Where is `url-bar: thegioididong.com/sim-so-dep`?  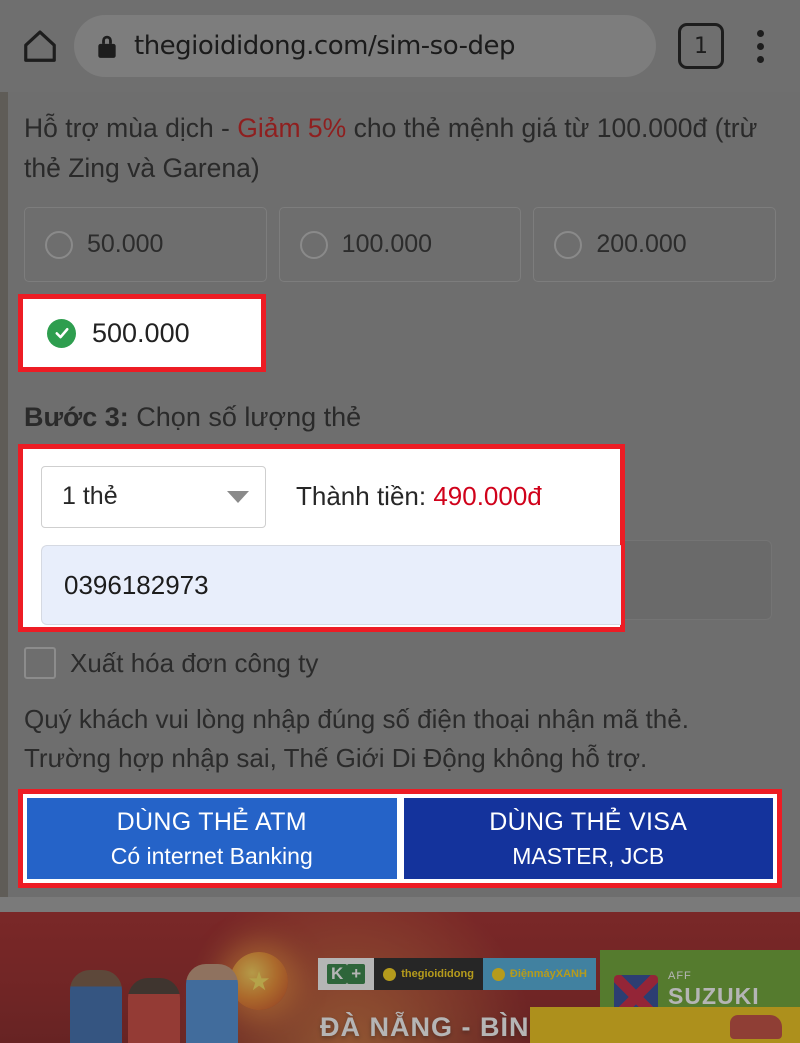
url-bar: thegioididong.com/sim-so-dep is located at coordinates (365, 46).